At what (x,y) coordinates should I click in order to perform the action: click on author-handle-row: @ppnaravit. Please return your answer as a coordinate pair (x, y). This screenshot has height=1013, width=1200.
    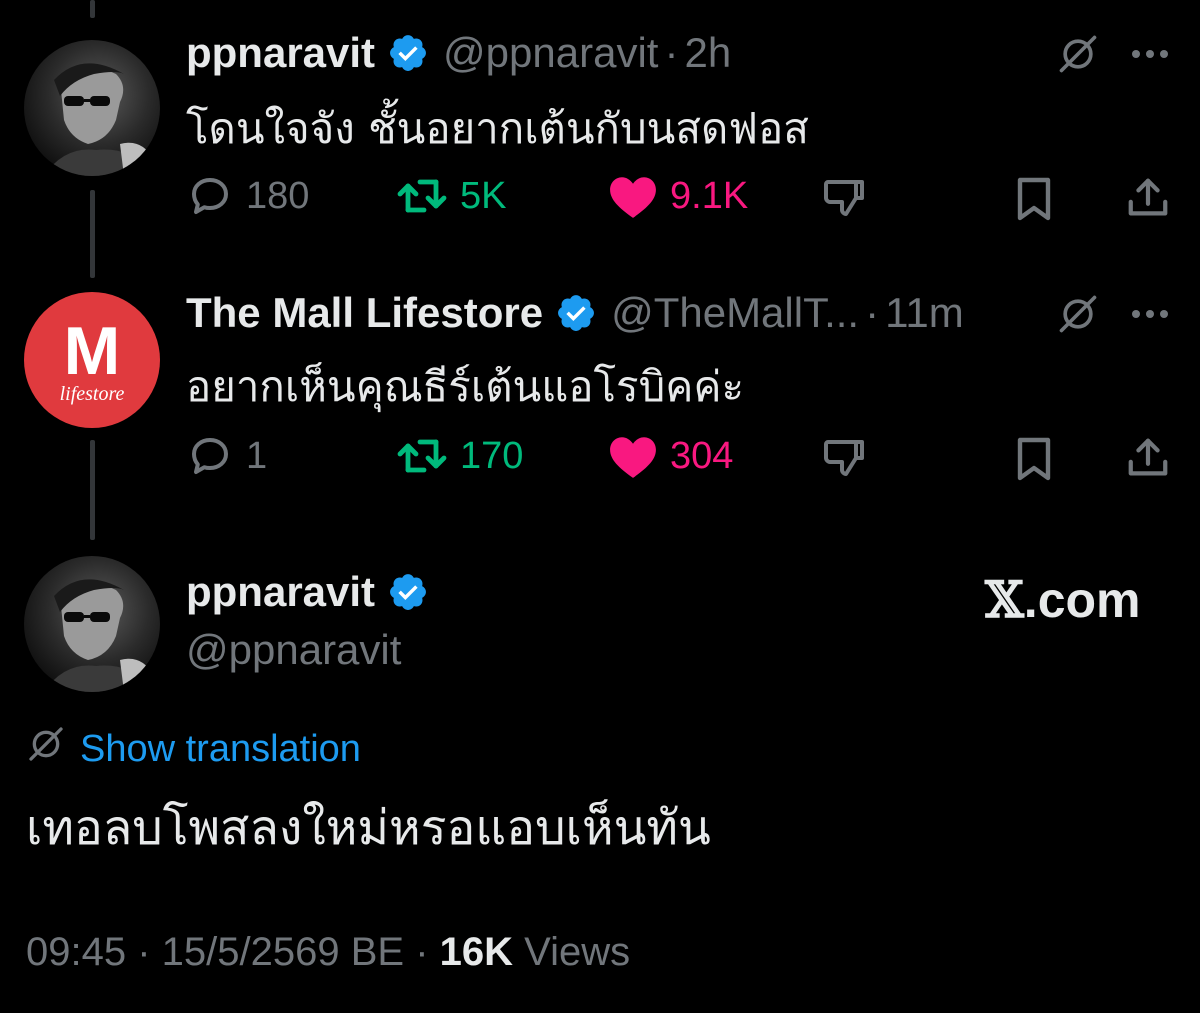
    Looking at the image, I should click on (293, 650).